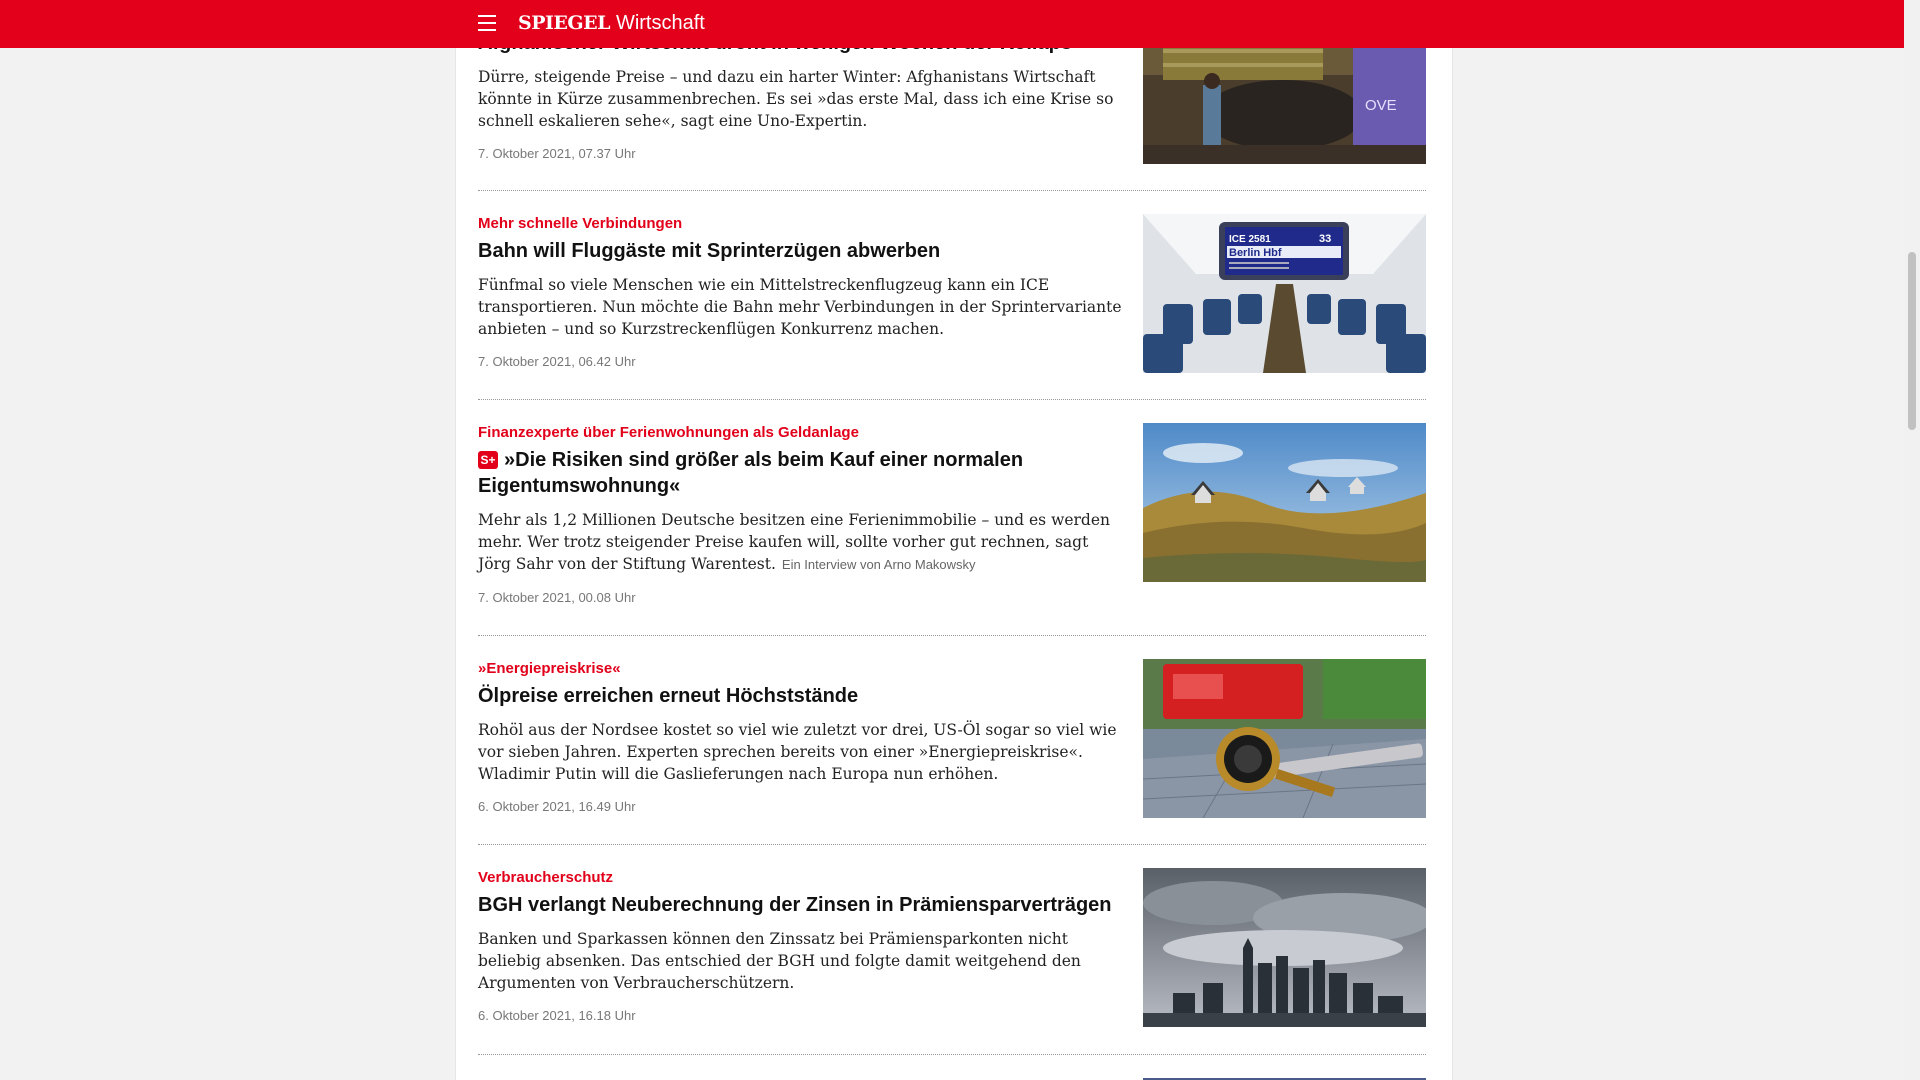 The image size is (1920, 1080). Describe the element at coordinates (557, 361) in the screenshot. I see `article-date: 7. Oktober 2021, 06.42 Uhr` at that location.